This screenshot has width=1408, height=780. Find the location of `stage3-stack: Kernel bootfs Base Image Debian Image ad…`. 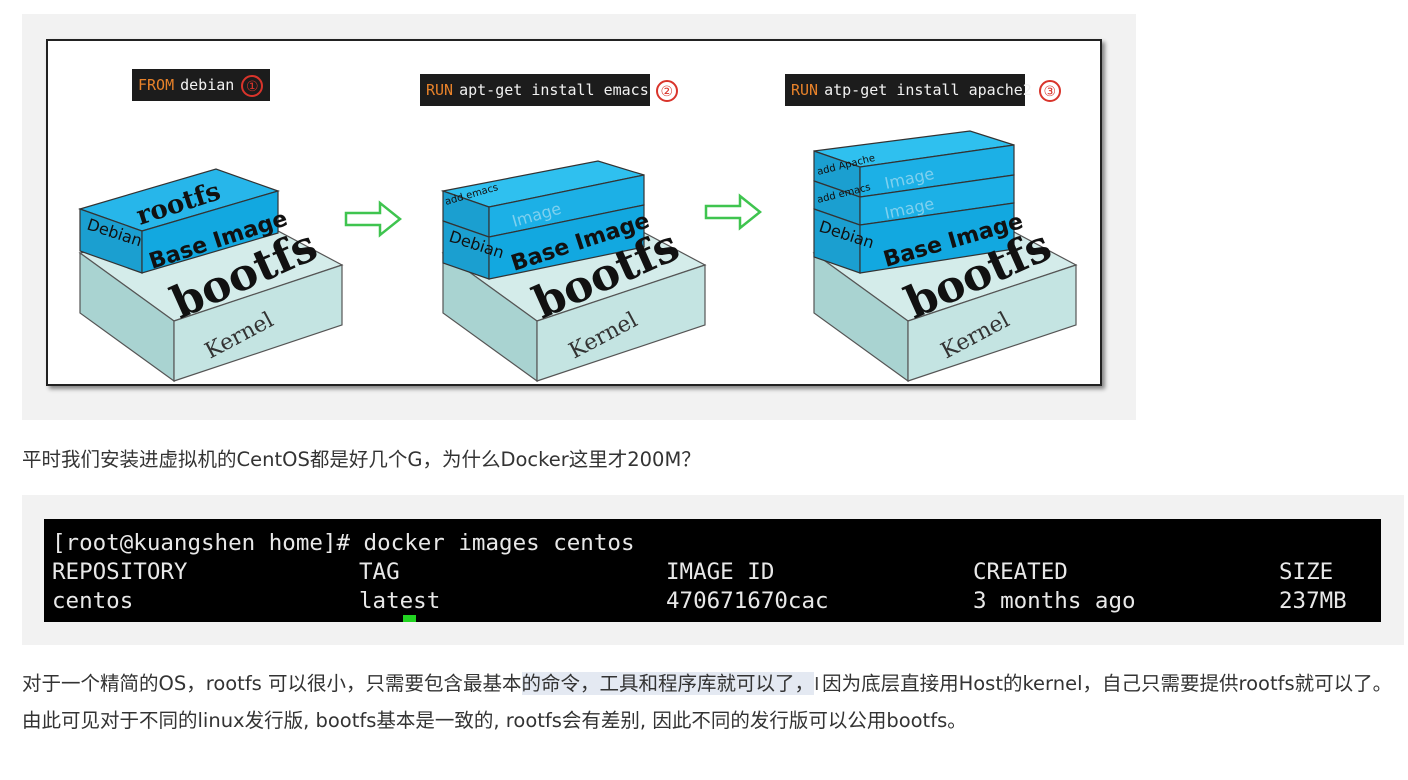

stage3-stack: Kernel bootfs Base Image Debian Image ad… is located at coordinates (945, 256).